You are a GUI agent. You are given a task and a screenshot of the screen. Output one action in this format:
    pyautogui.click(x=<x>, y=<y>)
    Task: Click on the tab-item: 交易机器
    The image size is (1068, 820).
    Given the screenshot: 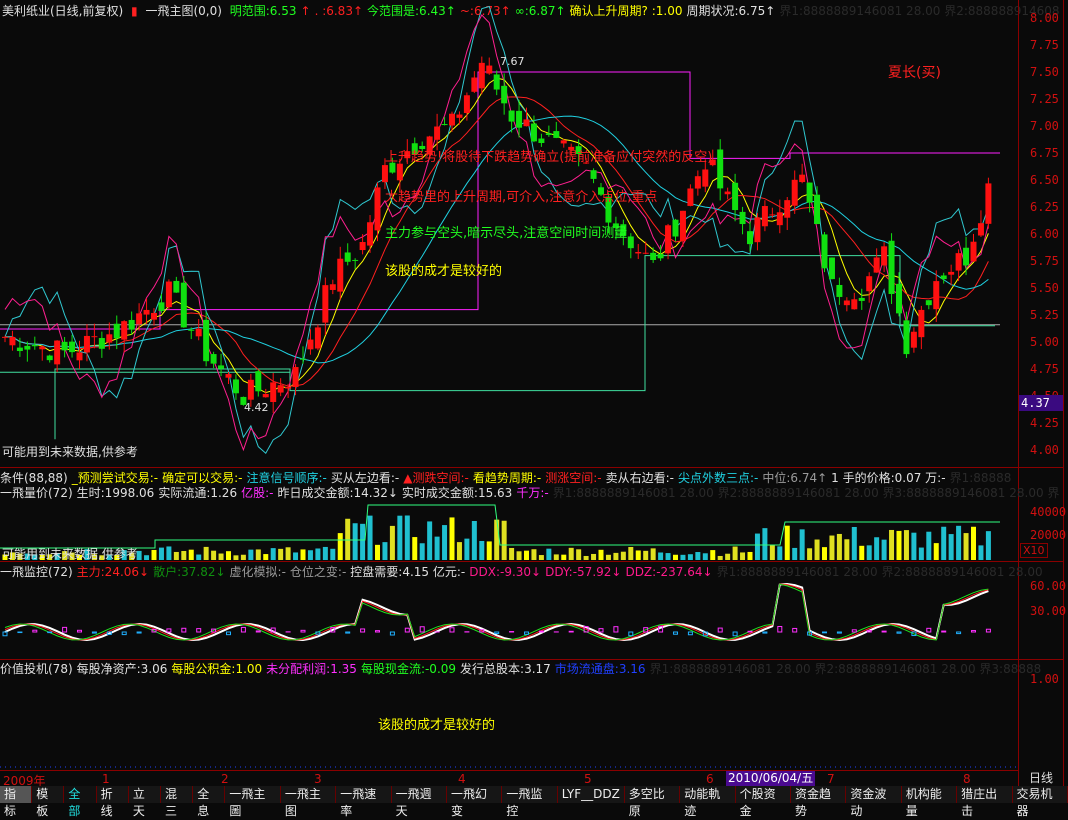 What is the action you would take?
    pyautogui.click(x=1040, y=794)
    